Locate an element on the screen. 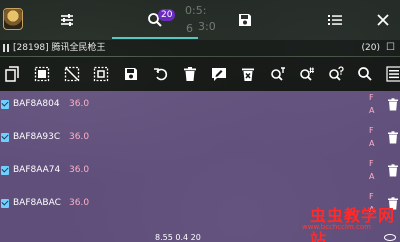  address: BAF8AA74 is located at coordinates (36, 170).